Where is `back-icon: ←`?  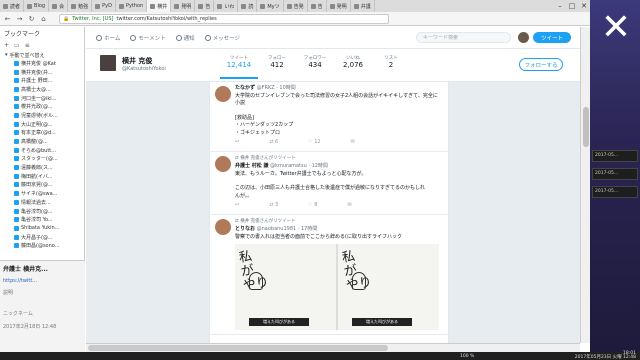
back-icon: ← is located at coordinates (7, 18).